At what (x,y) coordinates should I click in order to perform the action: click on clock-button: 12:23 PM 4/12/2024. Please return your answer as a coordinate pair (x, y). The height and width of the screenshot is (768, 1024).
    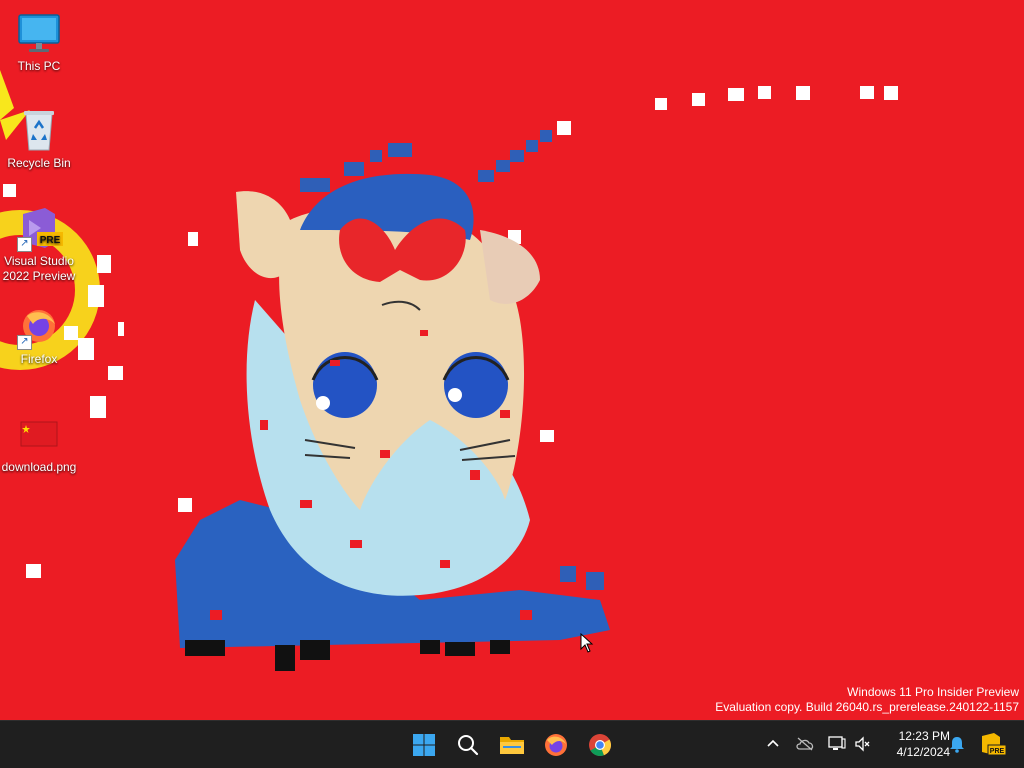
    Looking at the image, I should click on (913, 744).